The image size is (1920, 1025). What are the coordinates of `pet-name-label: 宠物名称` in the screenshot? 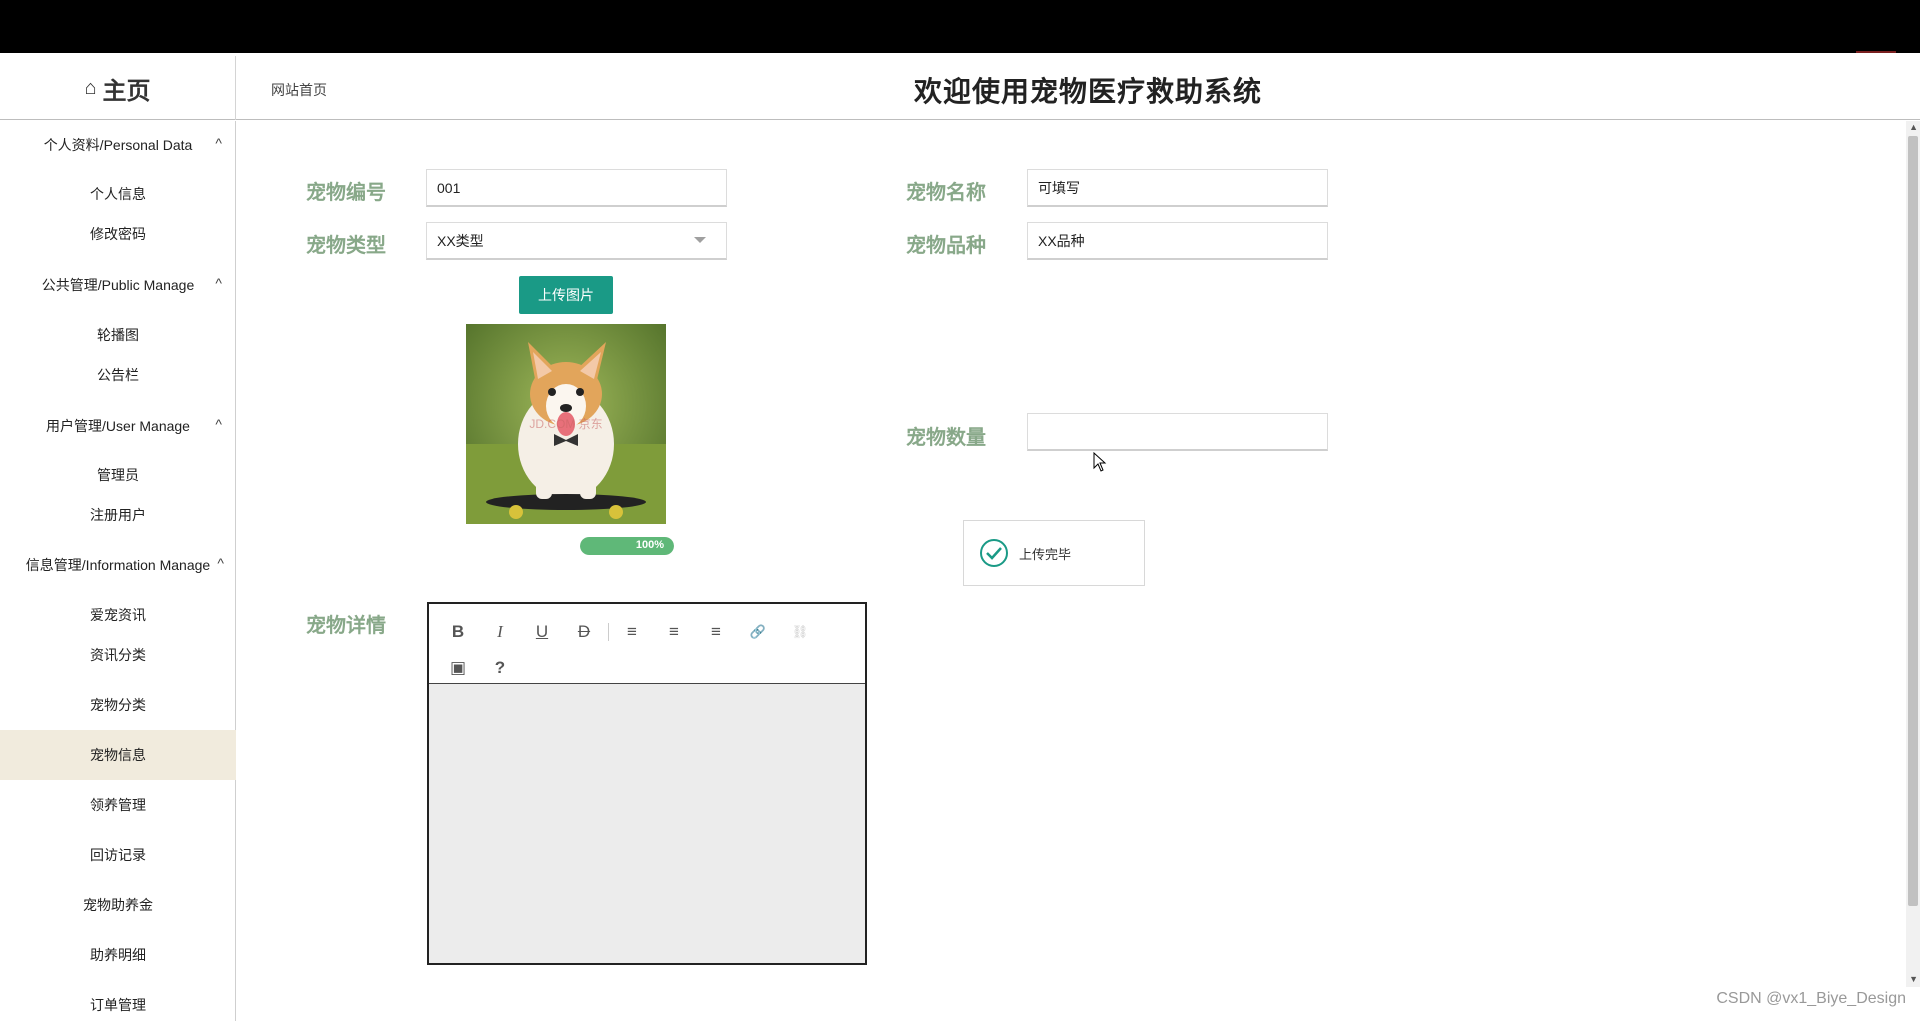 It's located at (946, 193).